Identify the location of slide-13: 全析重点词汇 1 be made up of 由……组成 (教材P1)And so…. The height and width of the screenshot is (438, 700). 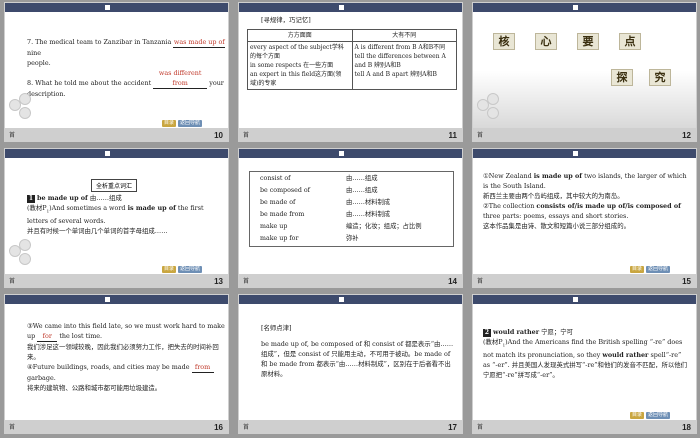
(116, 218).